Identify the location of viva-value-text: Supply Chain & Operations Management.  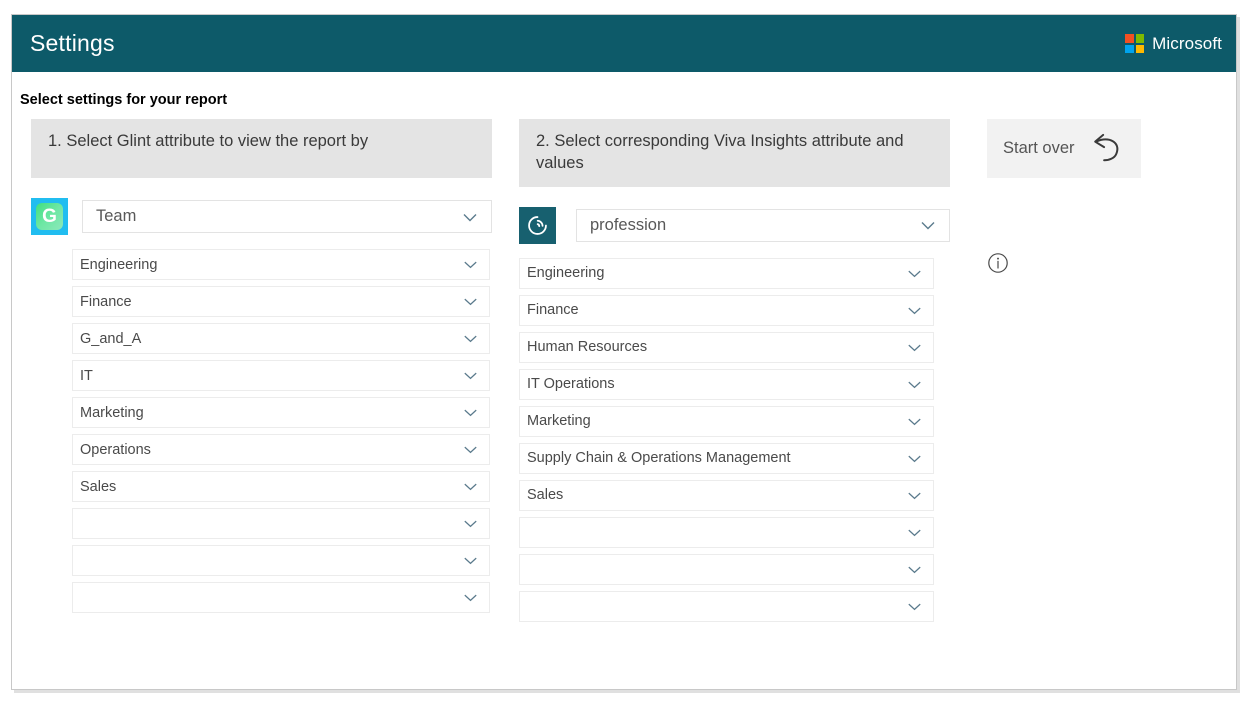
(659, 458).